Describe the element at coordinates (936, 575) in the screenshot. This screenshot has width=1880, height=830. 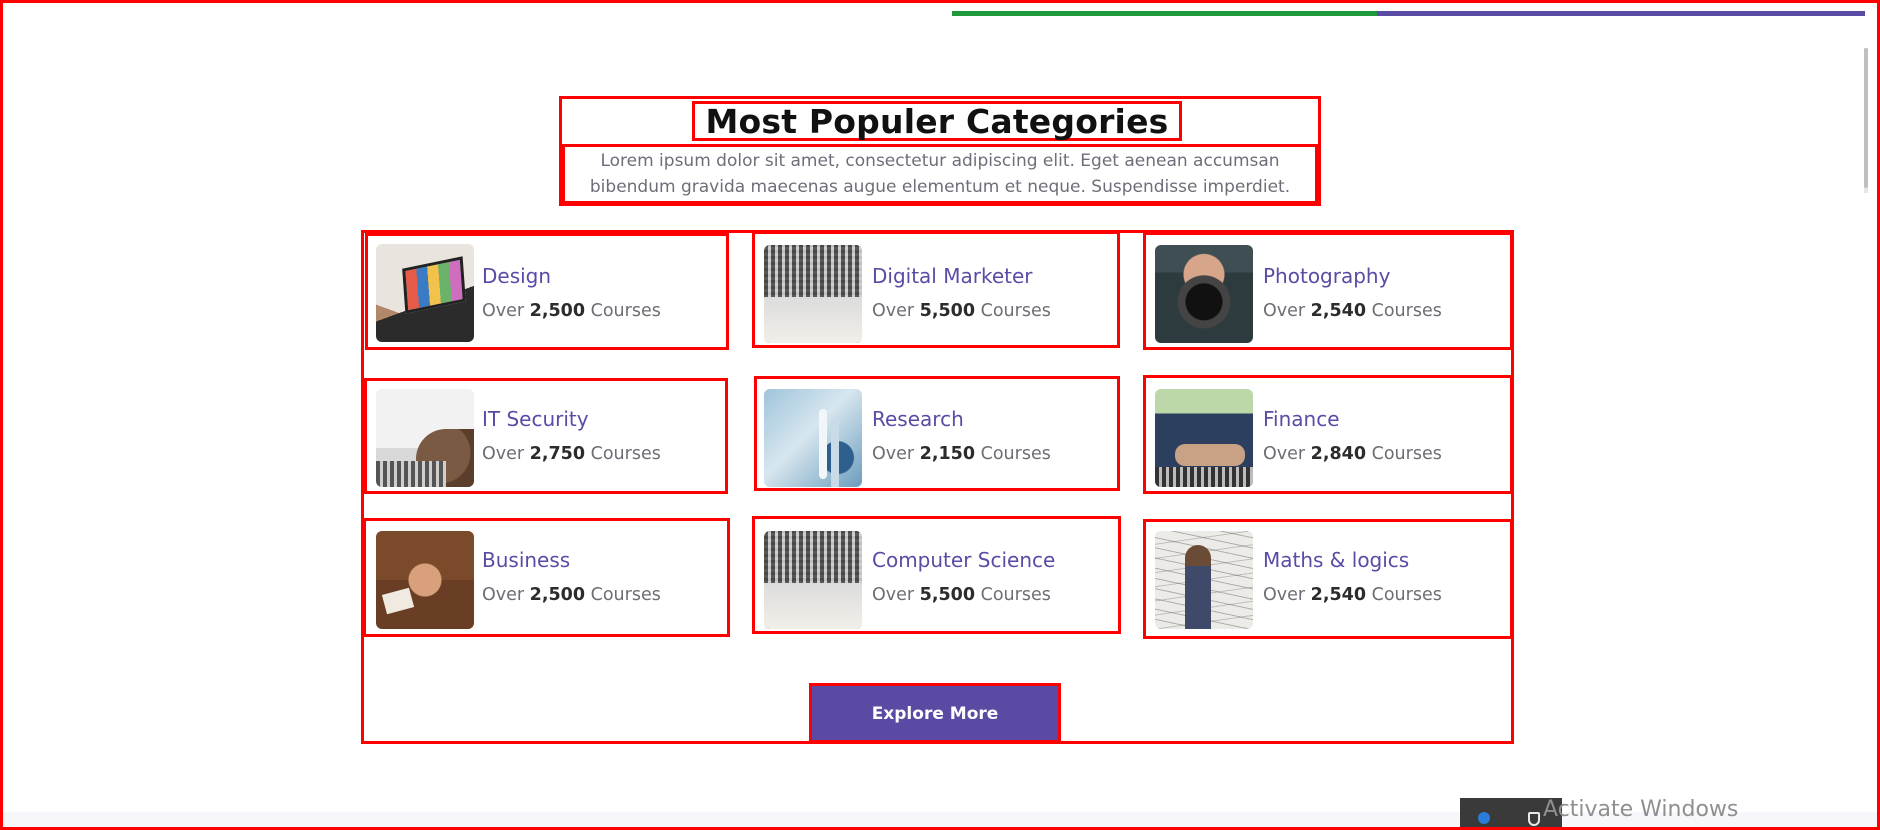
I see `category-card-computer-science: Computer Science Over 5,500 Courses` at that location.